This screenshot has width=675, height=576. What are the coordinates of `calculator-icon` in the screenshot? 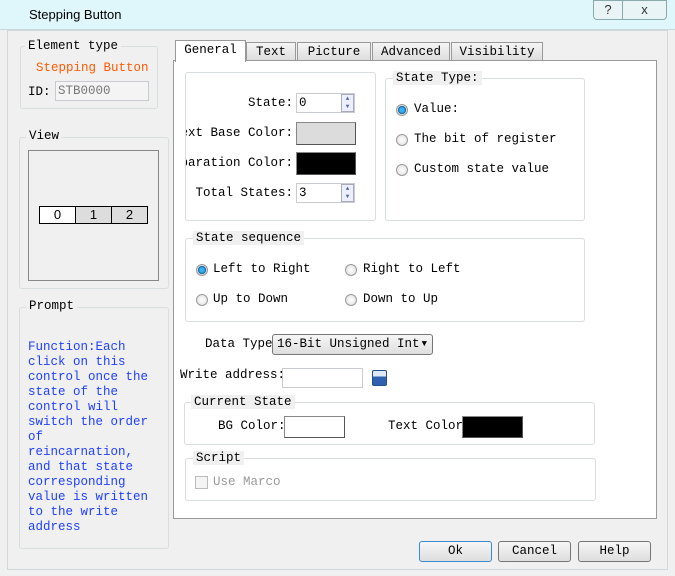 It's located at (379, 378).